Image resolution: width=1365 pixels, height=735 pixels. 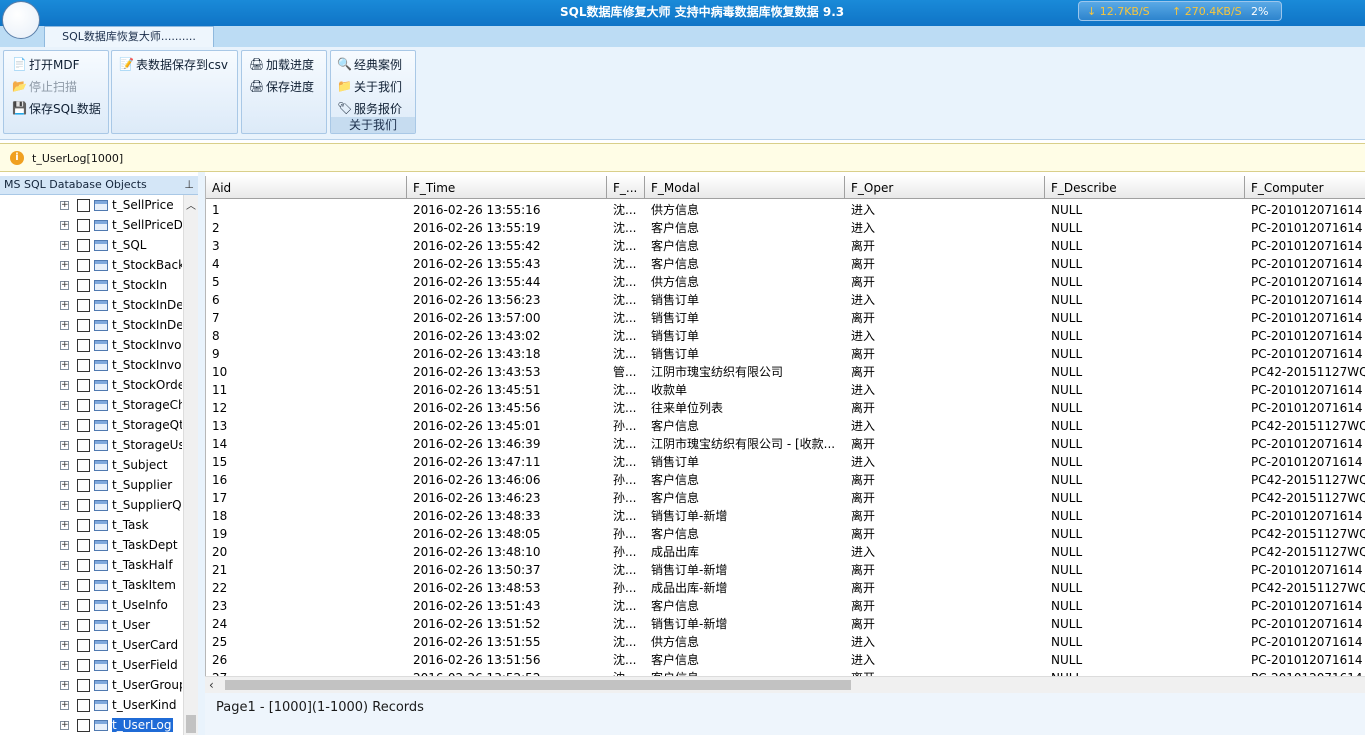 I want to click on grid-horizontal-scrollbar: ‹, so click(x=785, y=684).